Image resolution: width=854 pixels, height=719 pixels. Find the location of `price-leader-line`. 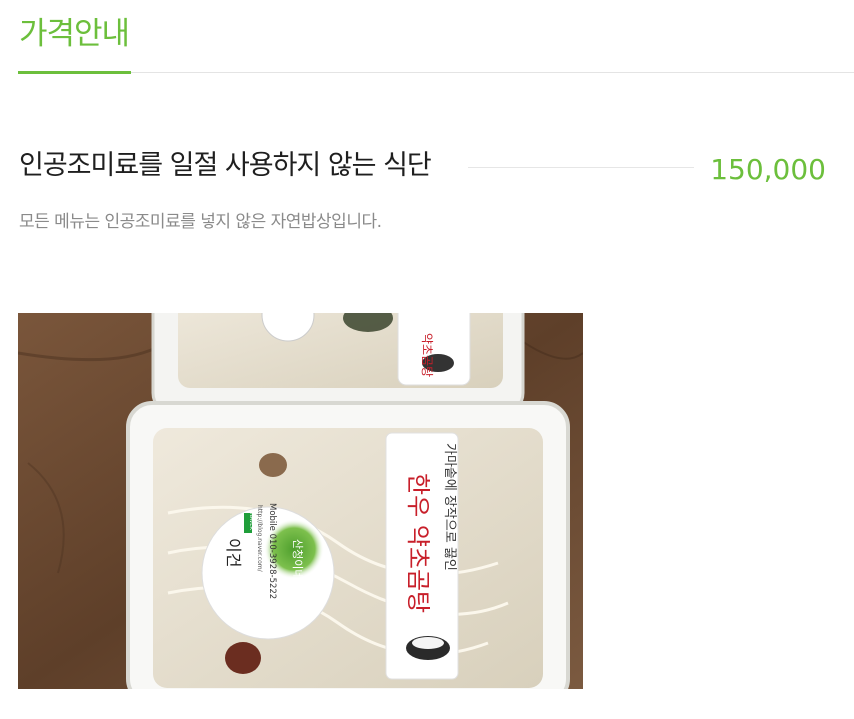

price-leader-line is located at coordinates (581, 167).